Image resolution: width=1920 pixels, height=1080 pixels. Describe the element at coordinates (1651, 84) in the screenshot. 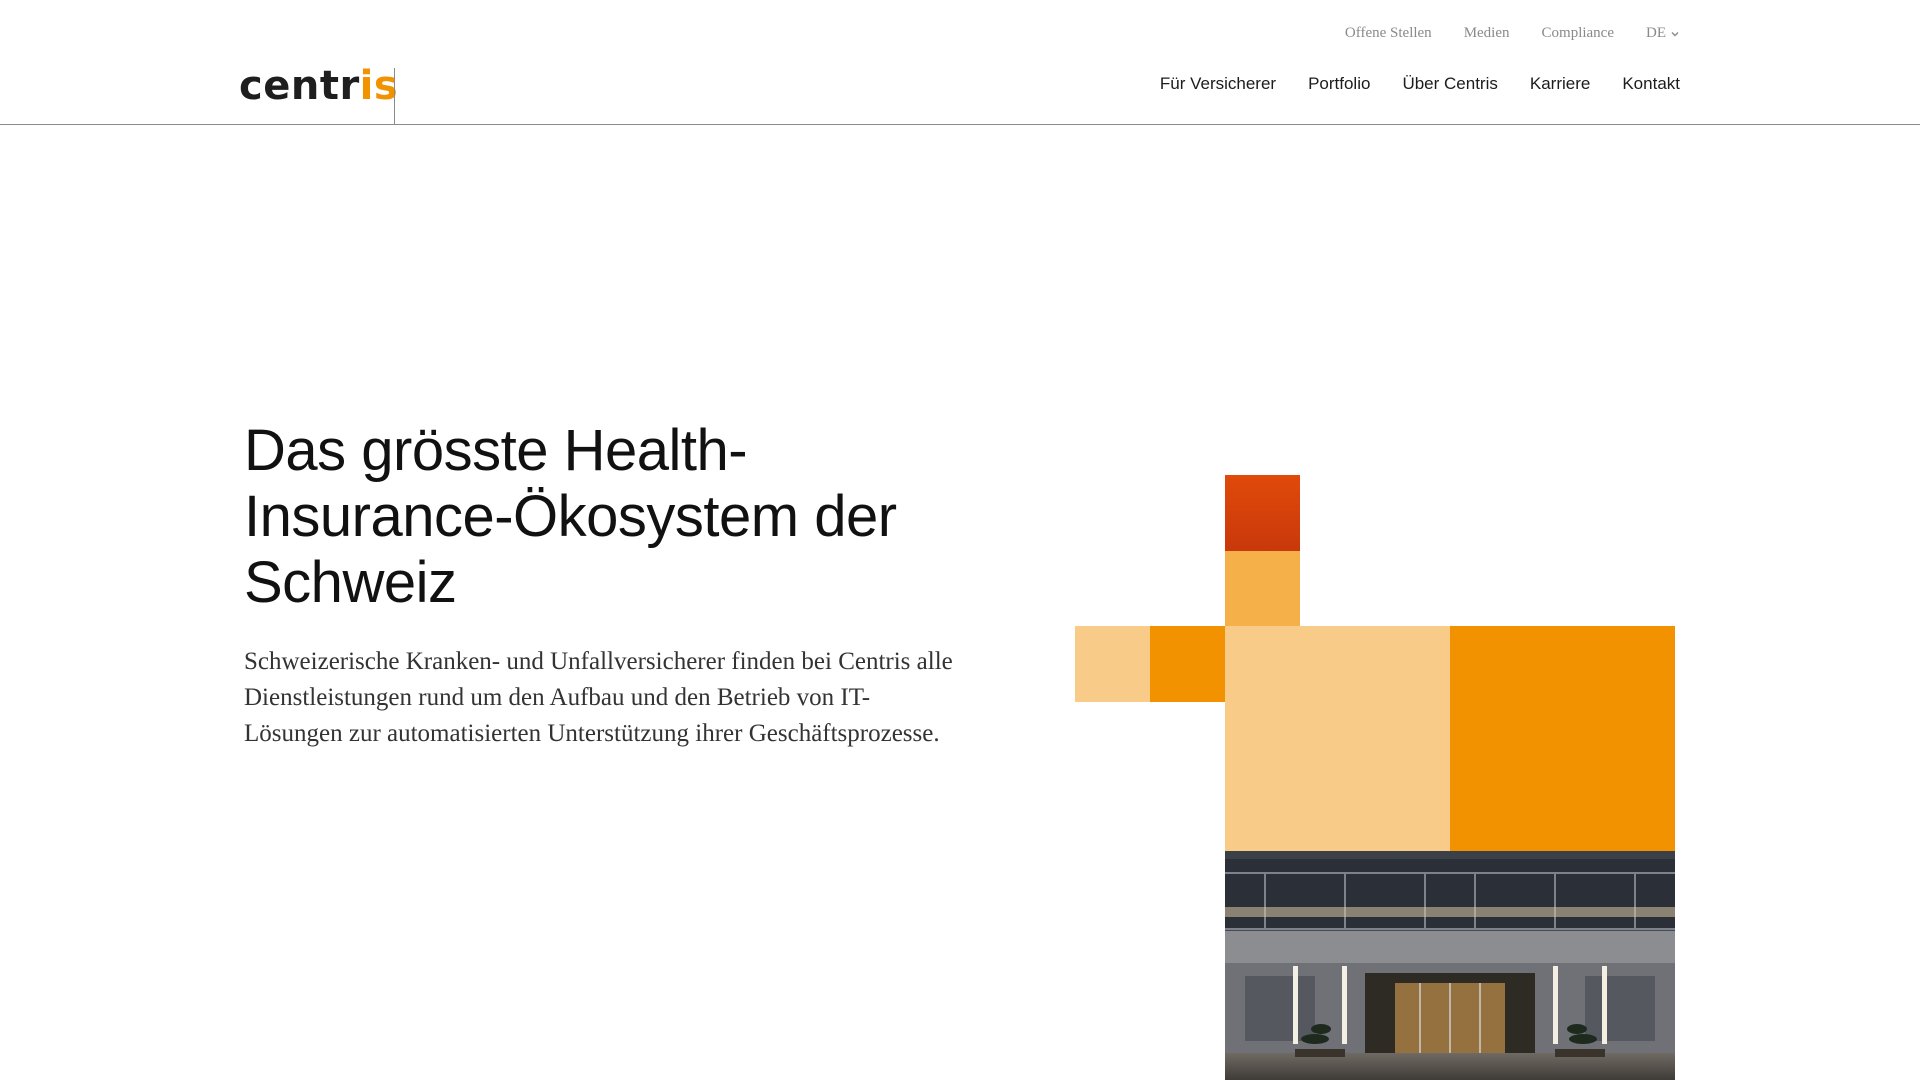

I see `nav-link-kontakt: Kontakt` at that location.